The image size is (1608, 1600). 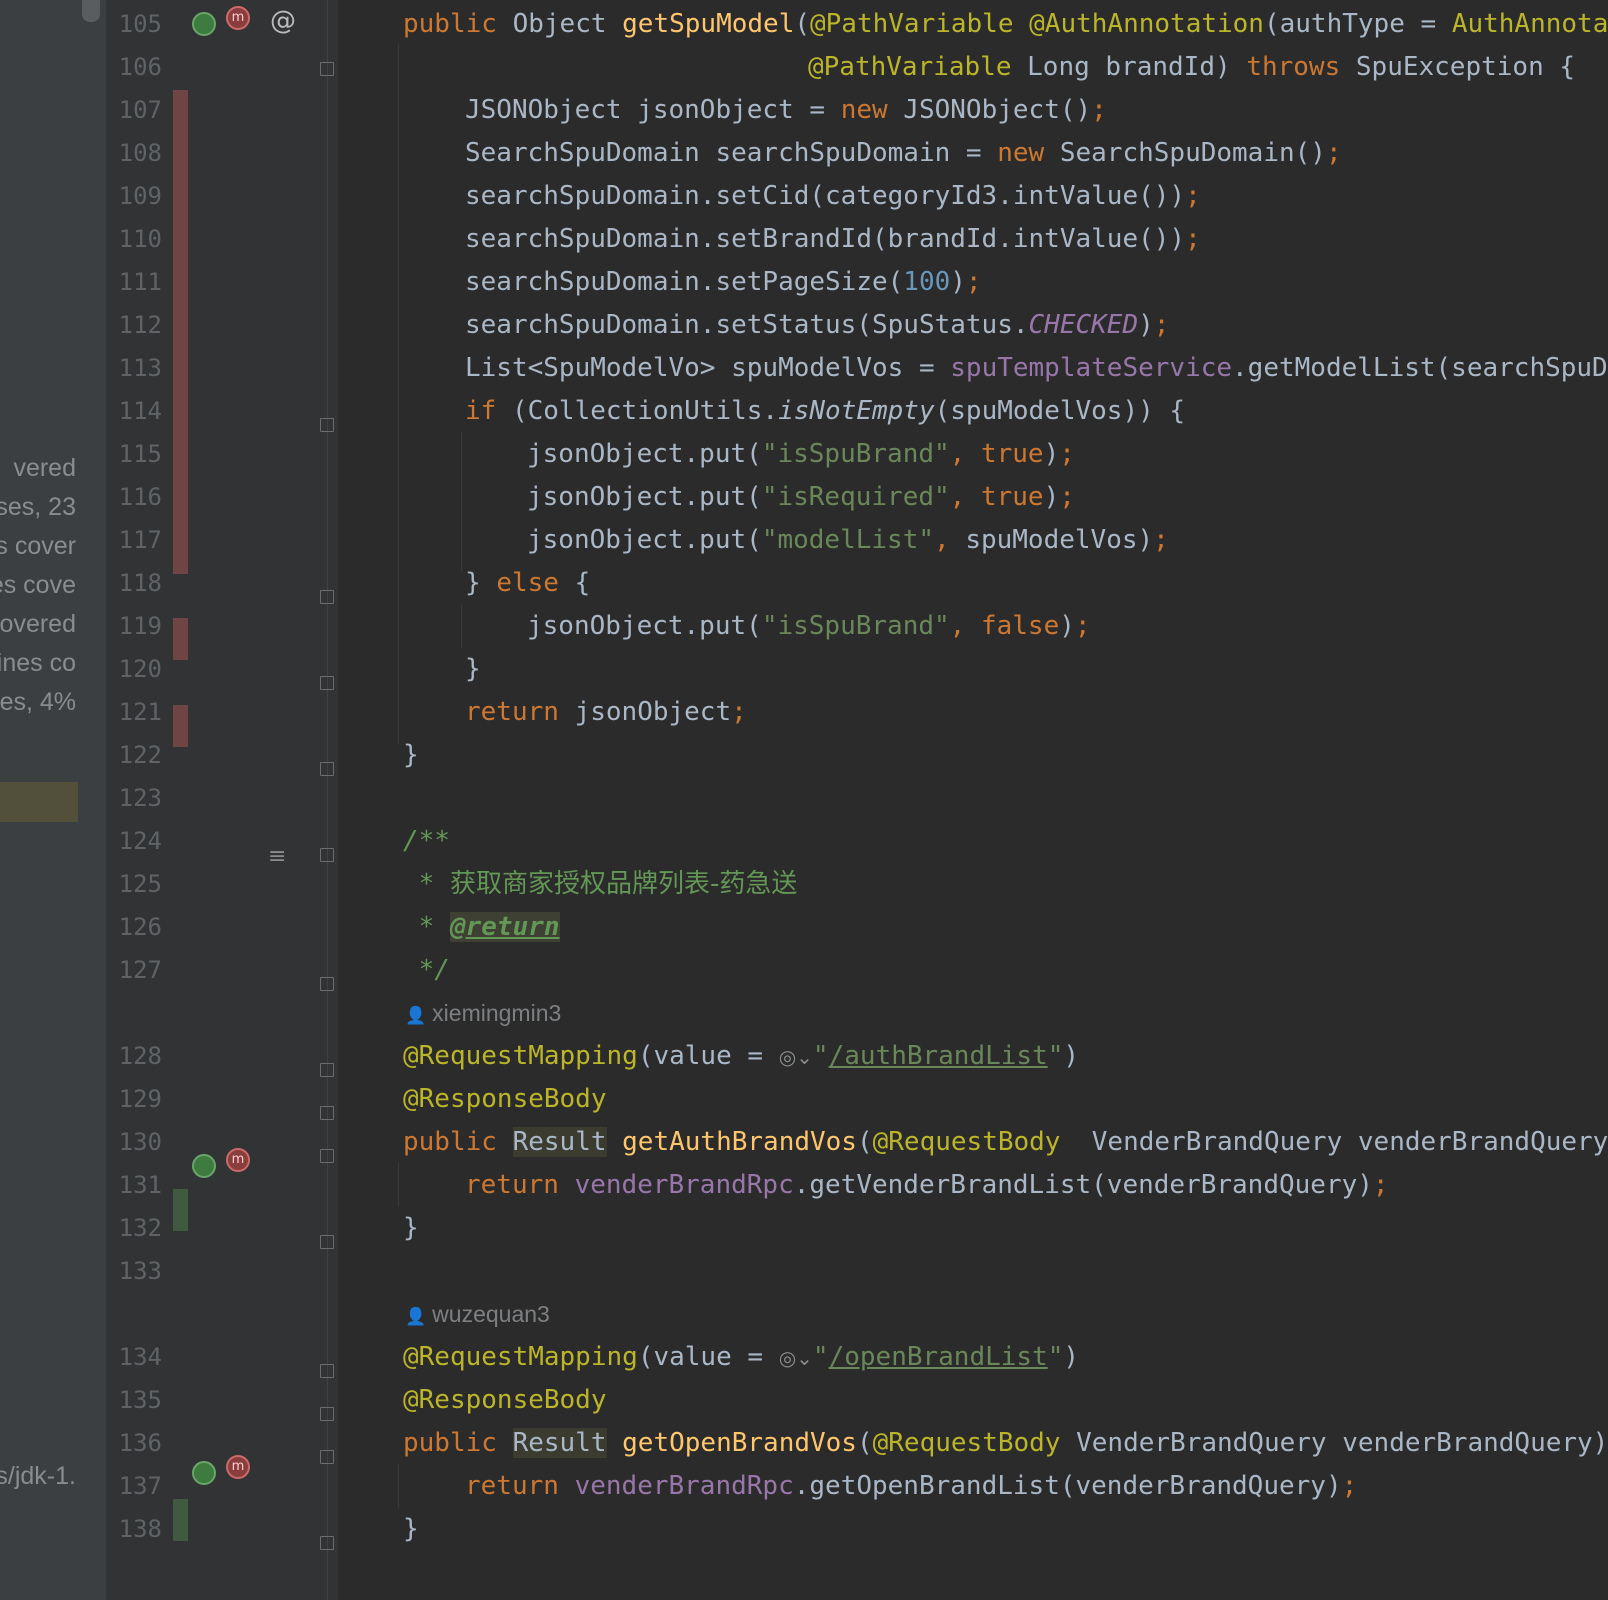 What do you see at coordinates (927, 282) in the screenshot?
I see `token: 100` at bounding box center [927, 282].